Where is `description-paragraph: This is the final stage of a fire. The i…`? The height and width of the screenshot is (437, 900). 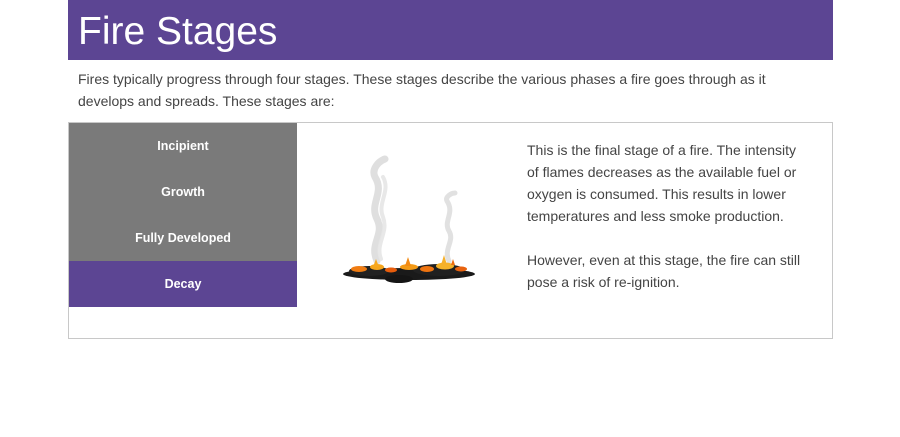
description-paragraph: This is the final stage of a fire. The i… is located at coordinates (662, 183).